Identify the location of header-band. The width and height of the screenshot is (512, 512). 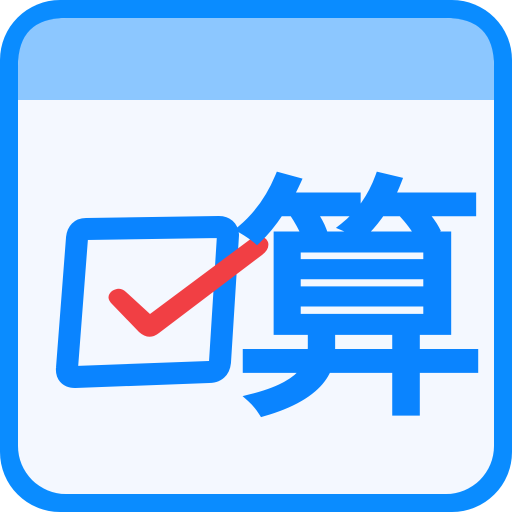
(256, 59).